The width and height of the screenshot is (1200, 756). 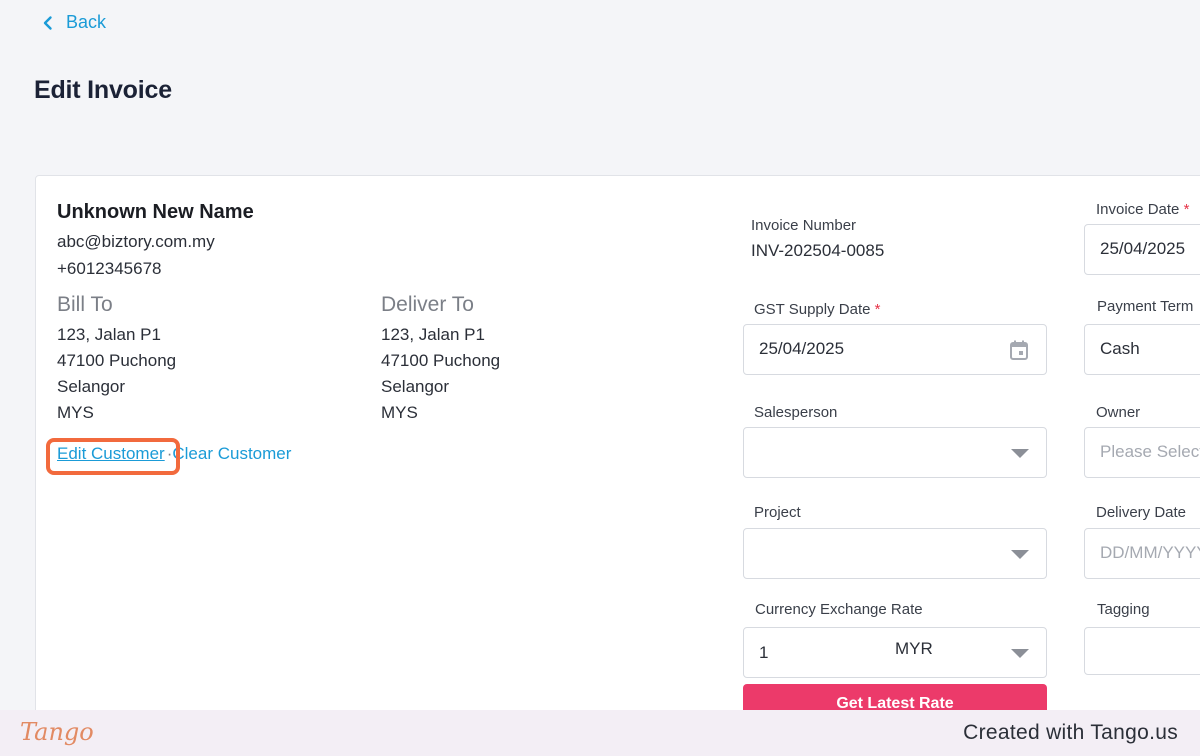 What do you see at coordinates (1145, 306) in the screenshot?
I see `payment-term-label: Payment Term` at bounding box center [1145, 306].